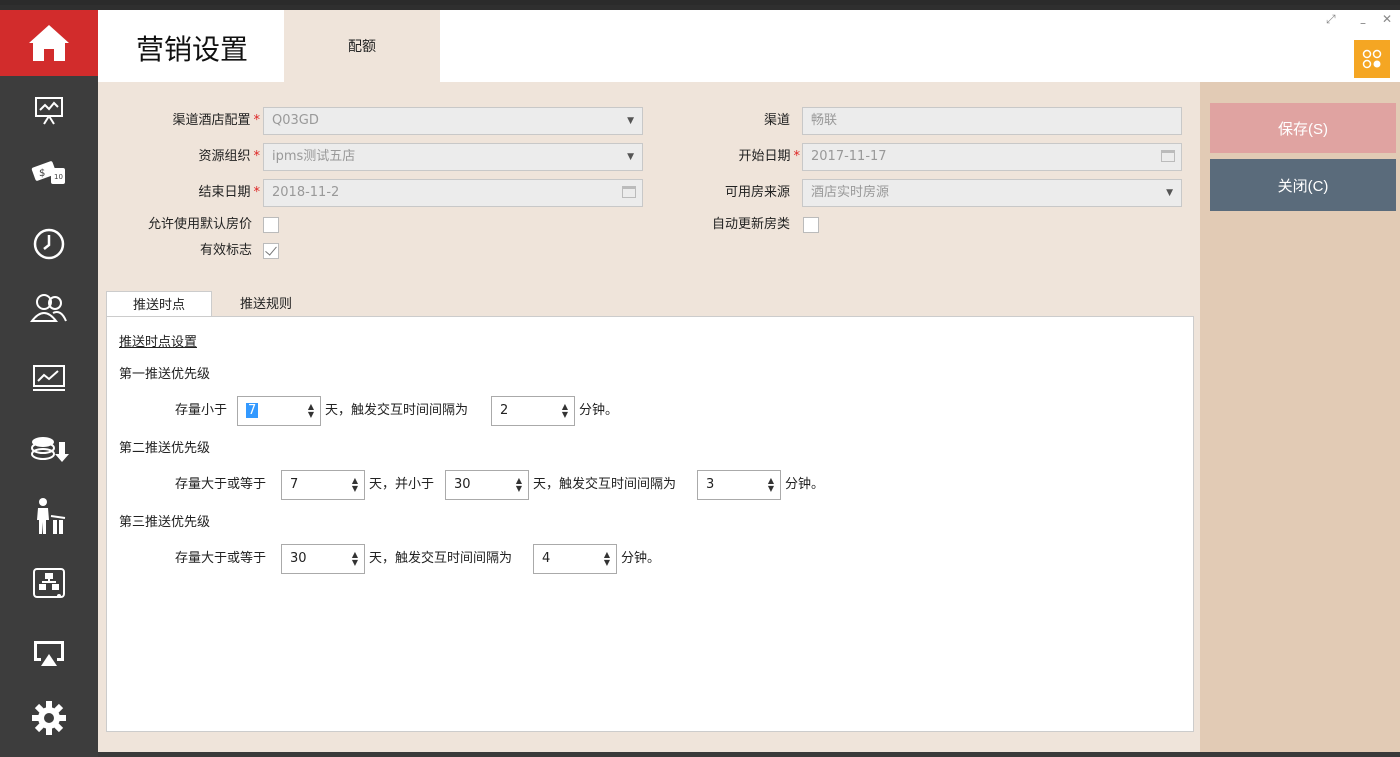 This screenshot has height=757, width=1400. What do you see at coordinates (769, 156) in the screenshot?
I see `start-date-label: 开始日期 *` at bounding box center [769, 156].